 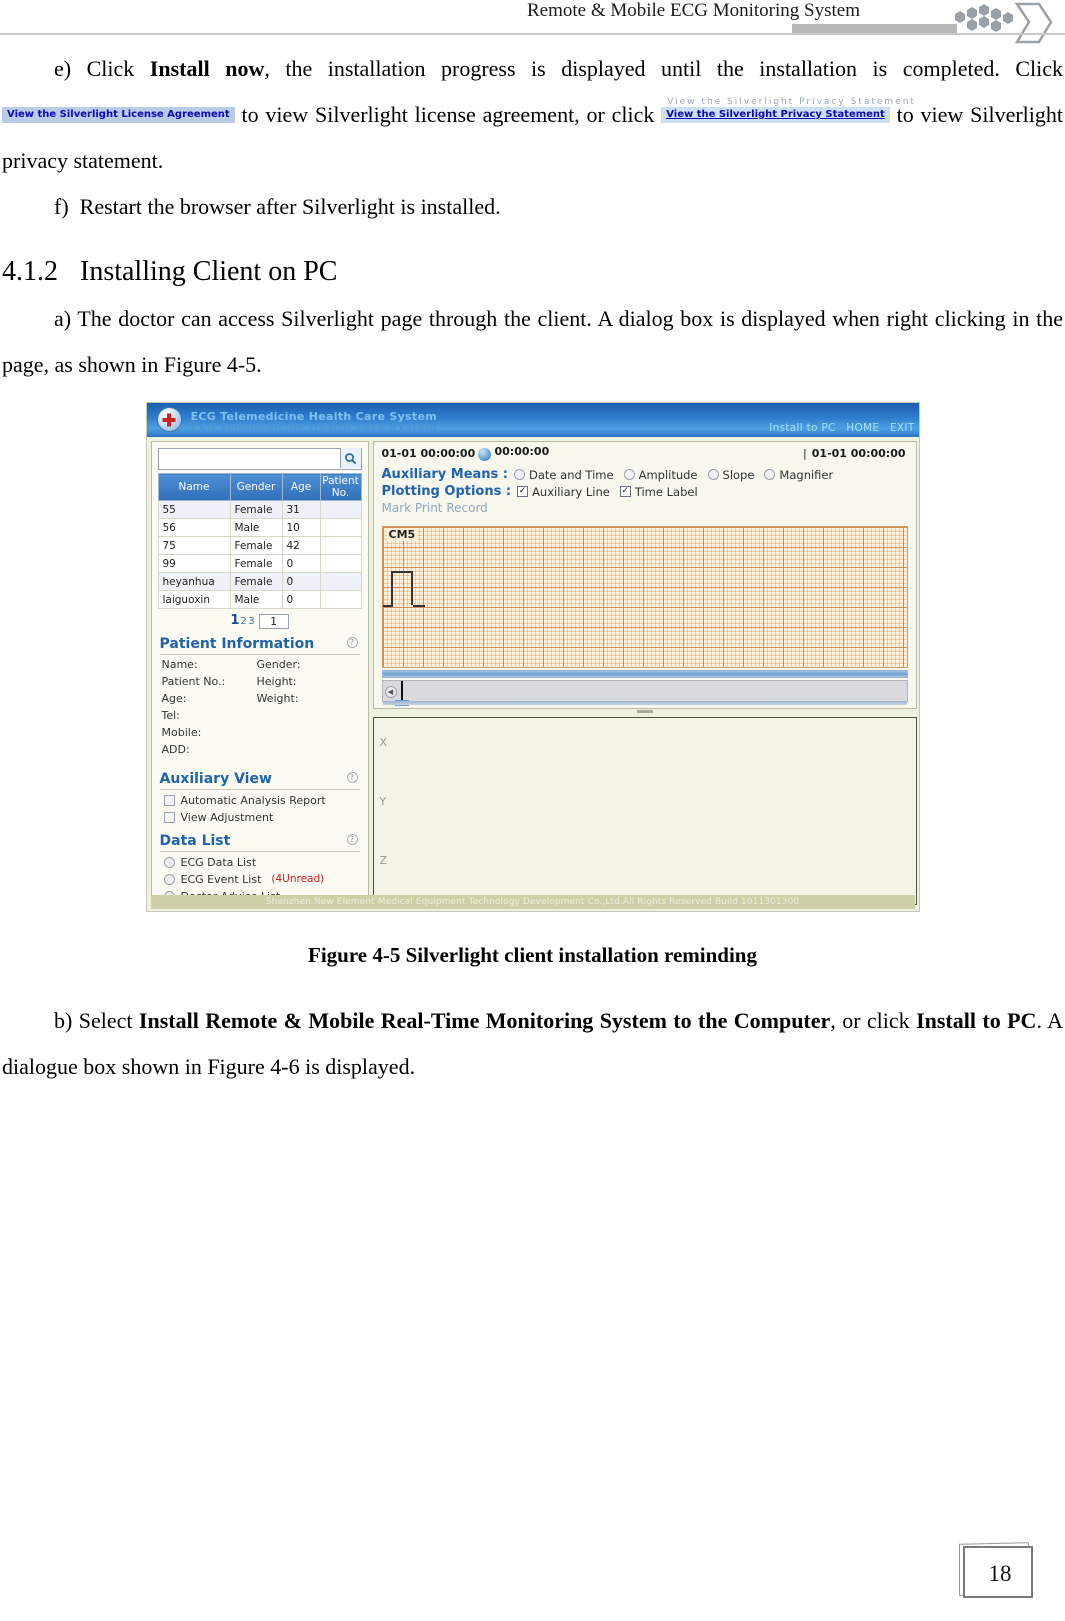 What do you see at coordinates (259, 862) in the screenshot?
I see `radio-ecg-data-list: ECG Data List` at bounding box center [259, 862].